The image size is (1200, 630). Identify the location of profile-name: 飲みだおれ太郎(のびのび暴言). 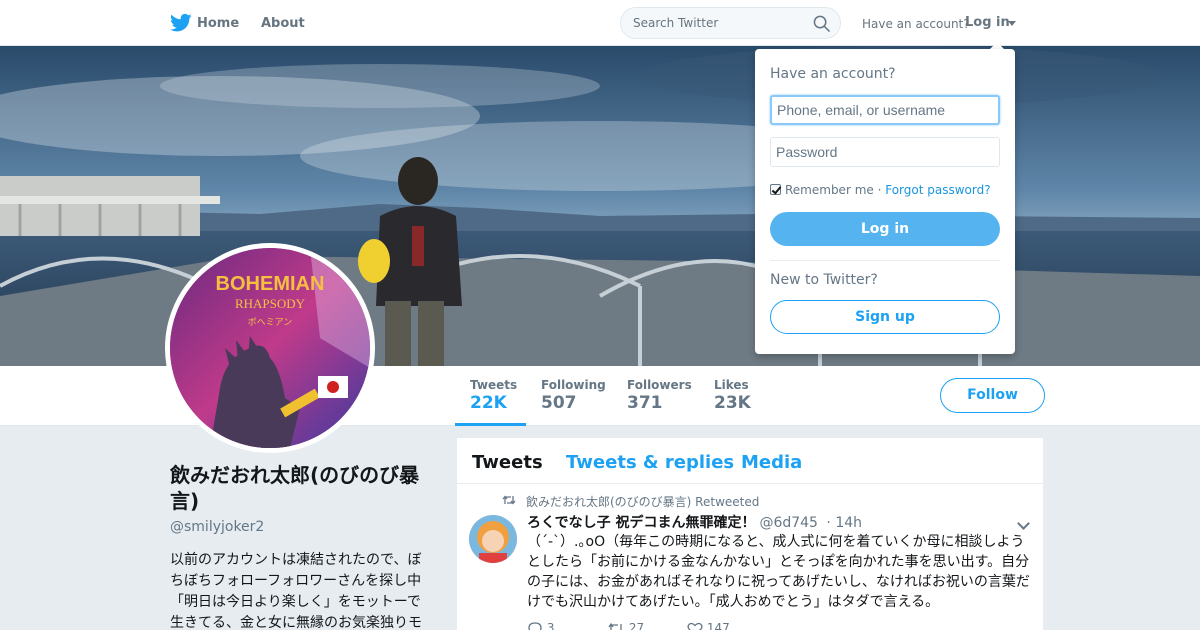
(301, 488).